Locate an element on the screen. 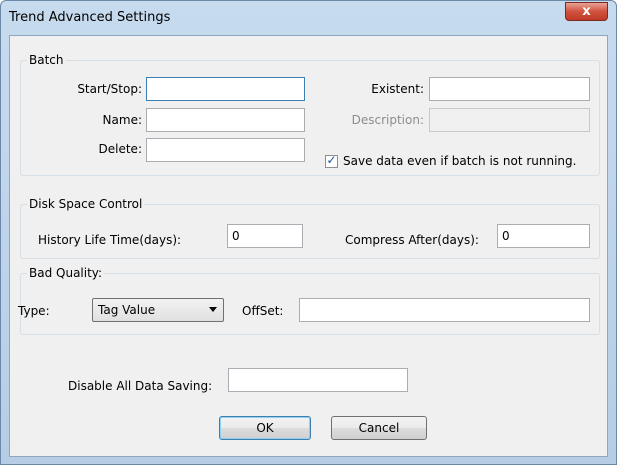  window-title: Trend Advanced Settings is located at coordinates (90, 17).